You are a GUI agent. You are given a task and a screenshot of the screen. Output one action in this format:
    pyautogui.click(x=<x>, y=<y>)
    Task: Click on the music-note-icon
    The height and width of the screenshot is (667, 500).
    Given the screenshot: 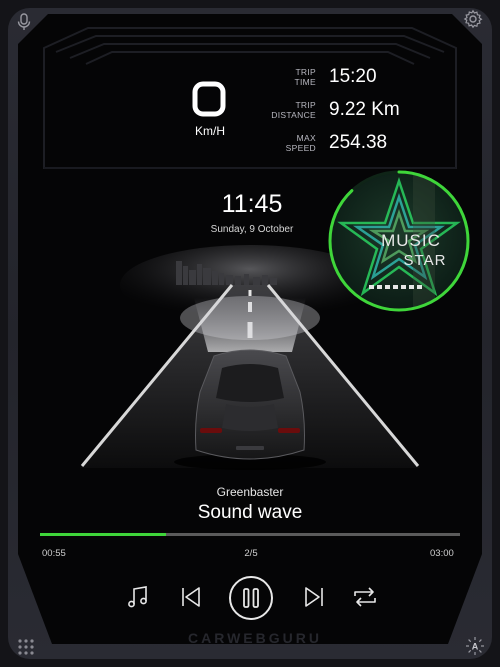 What is the action you would take?
    pyautogui.click(x=138, y=597)
    